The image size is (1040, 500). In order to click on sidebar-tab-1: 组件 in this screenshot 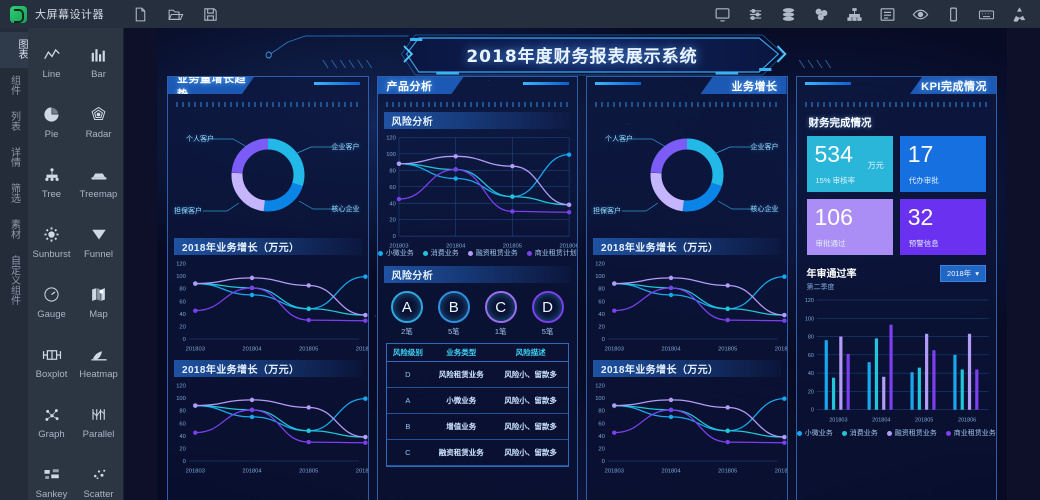, I will do `click(14, 86)`.